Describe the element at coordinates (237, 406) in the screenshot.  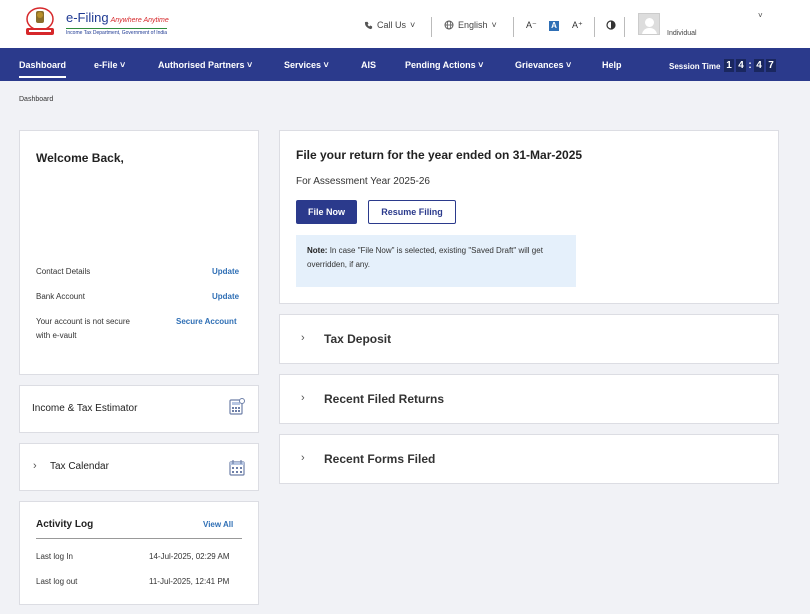
I see `calculator-icon` at that location.